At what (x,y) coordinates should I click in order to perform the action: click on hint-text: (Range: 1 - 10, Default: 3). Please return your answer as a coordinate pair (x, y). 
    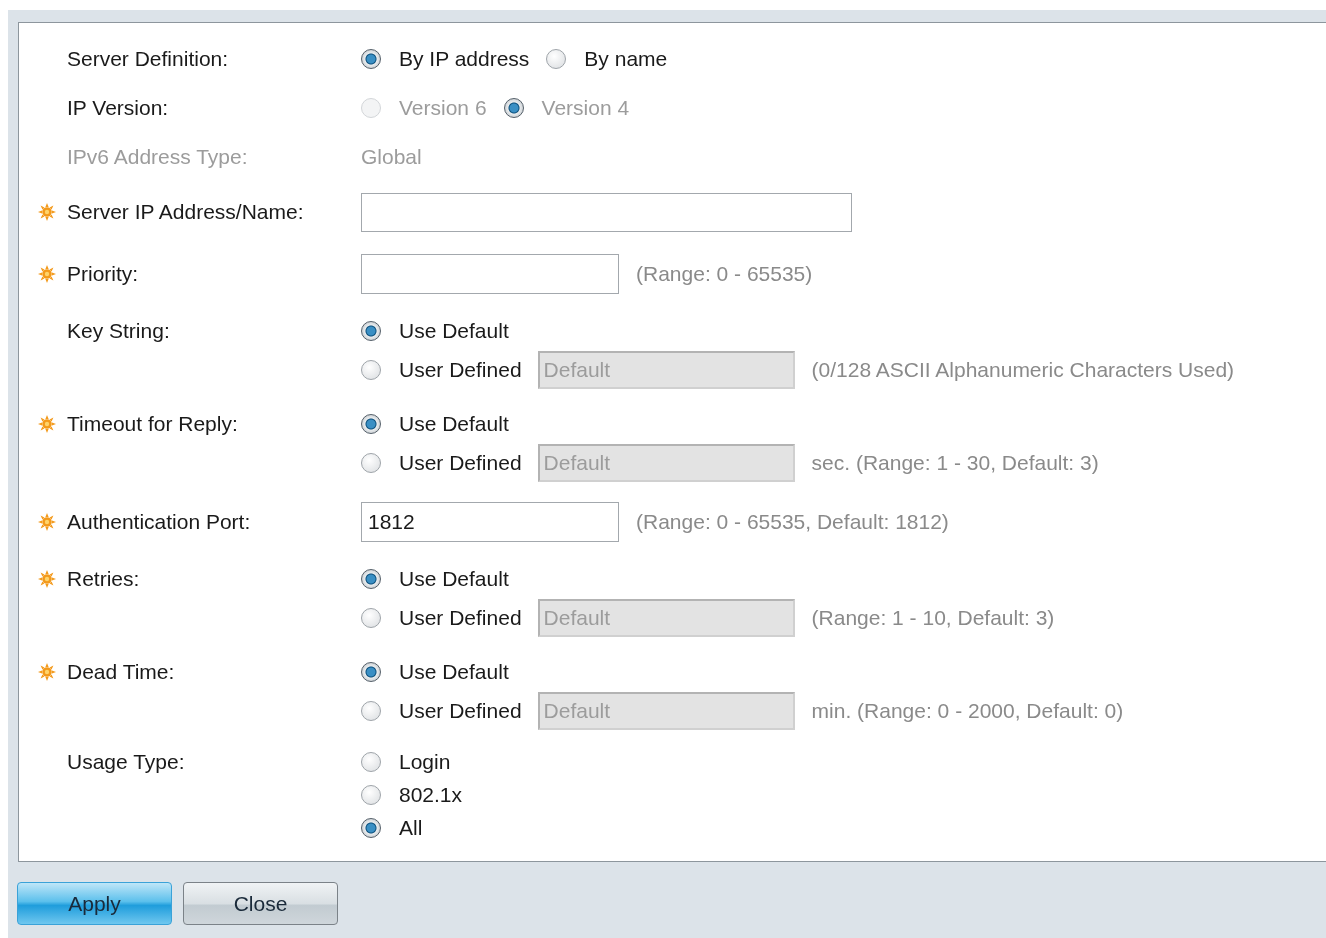
    Looking at the image, I should click on (933, 617).